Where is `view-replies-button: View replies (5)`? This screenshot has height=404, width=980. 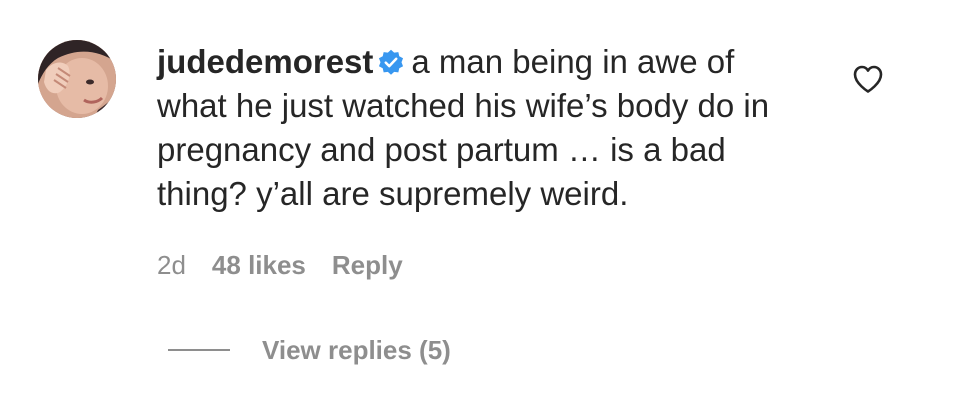
view-replies-button: View replies (5) is located at coordinates (309, 350).